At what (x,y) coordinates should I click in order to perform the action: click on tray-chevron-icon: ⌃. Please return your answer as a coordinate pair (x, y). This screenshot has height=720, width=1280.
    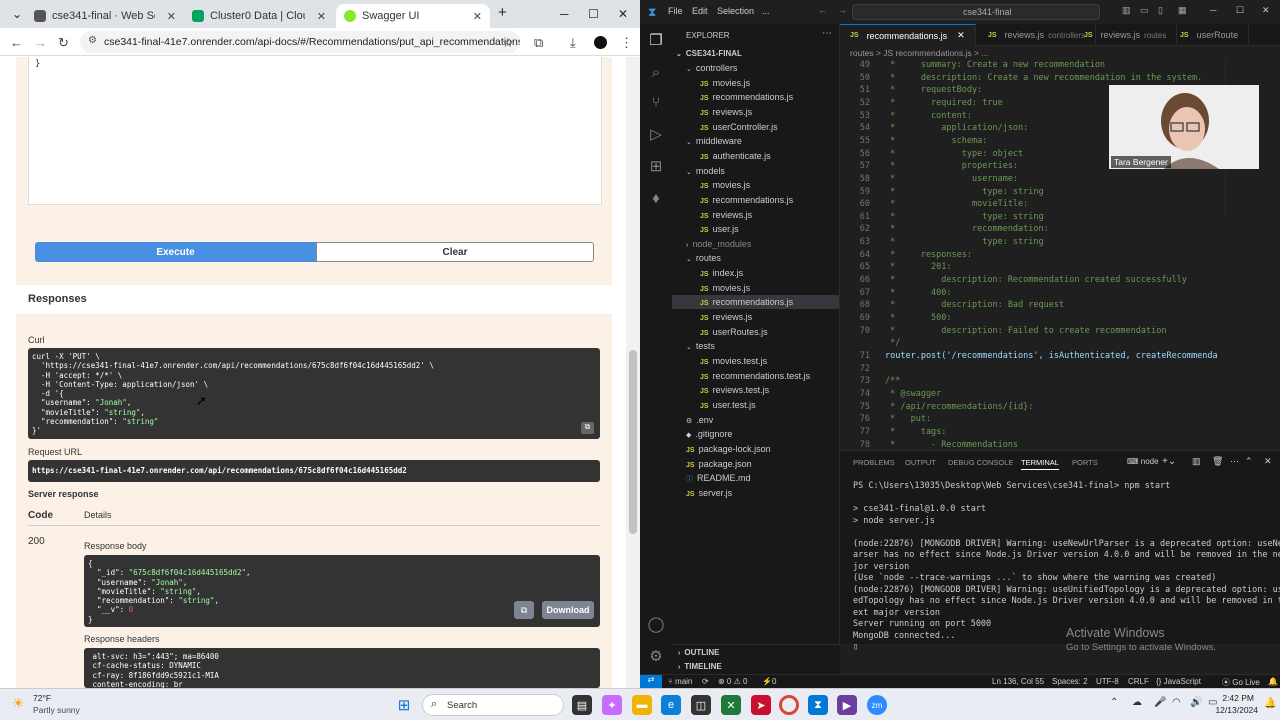
    Looking at the image, I should click on (1114, 702).